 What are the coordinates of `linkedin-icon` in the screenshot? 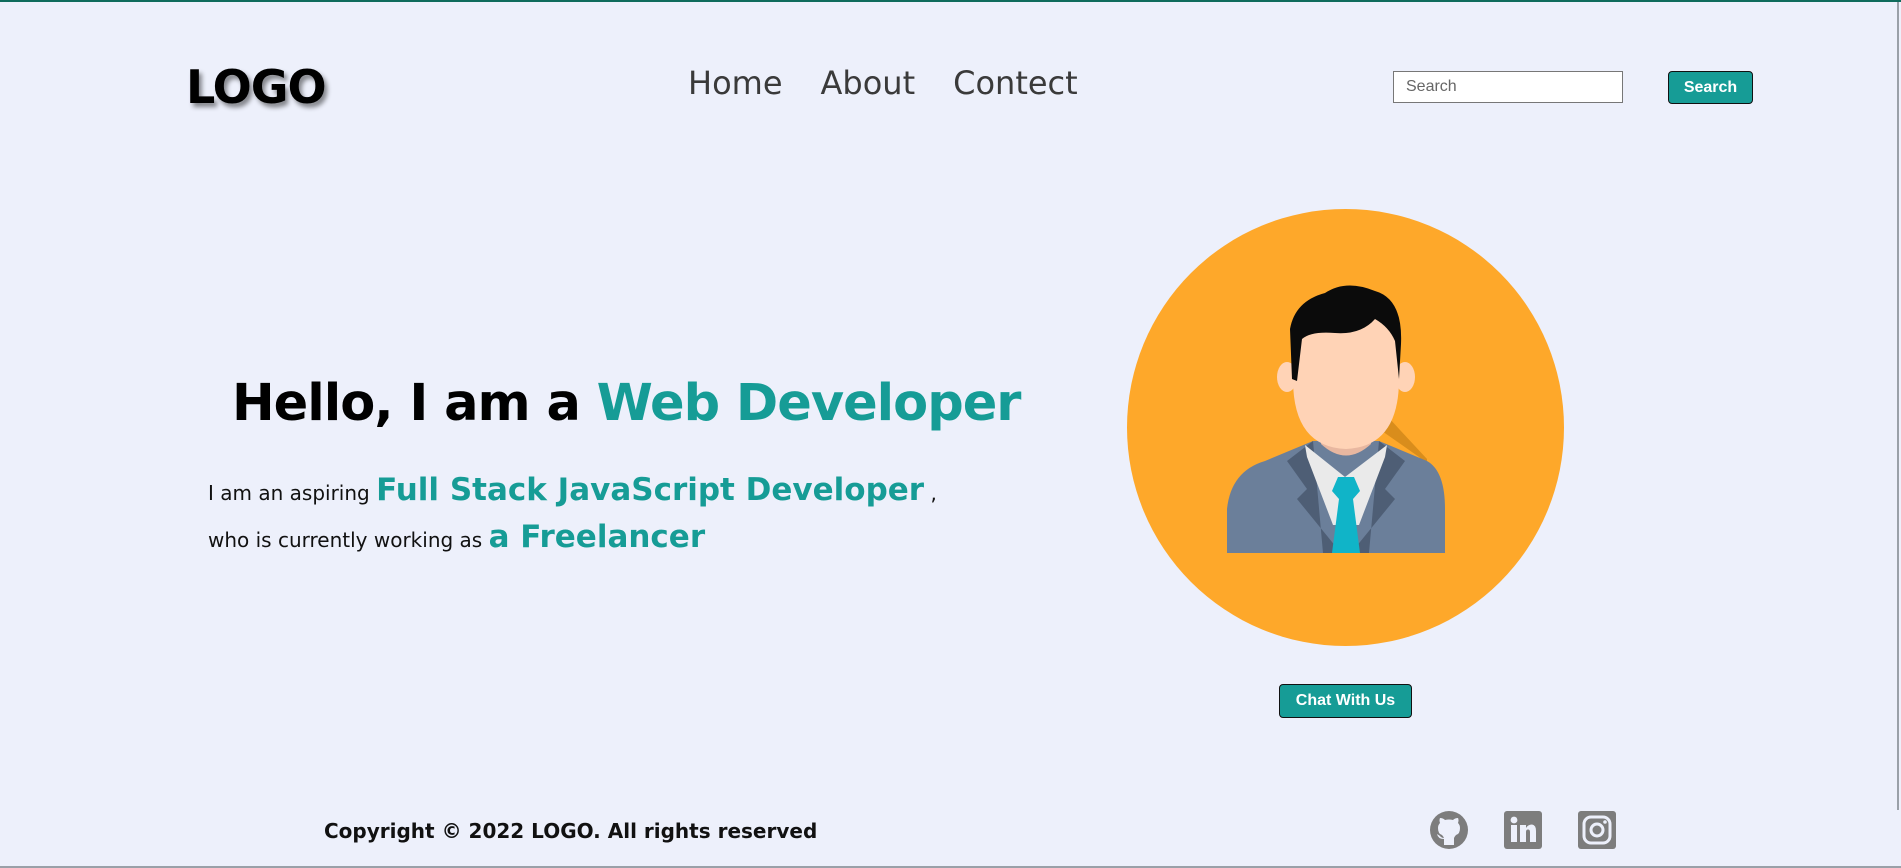 It's located at (1523, 830).